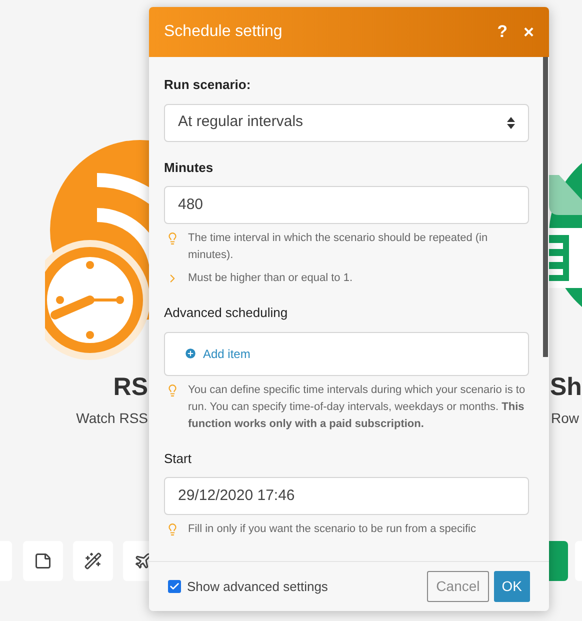 This screenshot has height=621, width=582. Describe the element at coordinates (224, 32) in the screenshot. I see `dialog-title: Schedule setting` at that location.